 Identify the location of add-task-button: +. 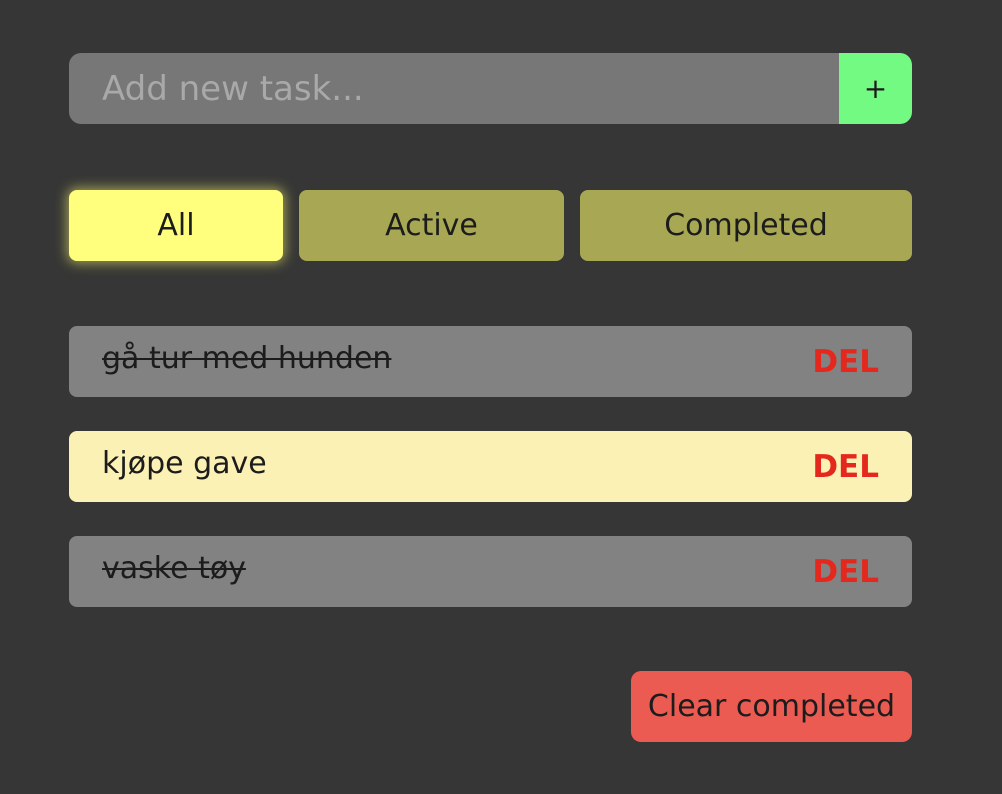
(875, 88).